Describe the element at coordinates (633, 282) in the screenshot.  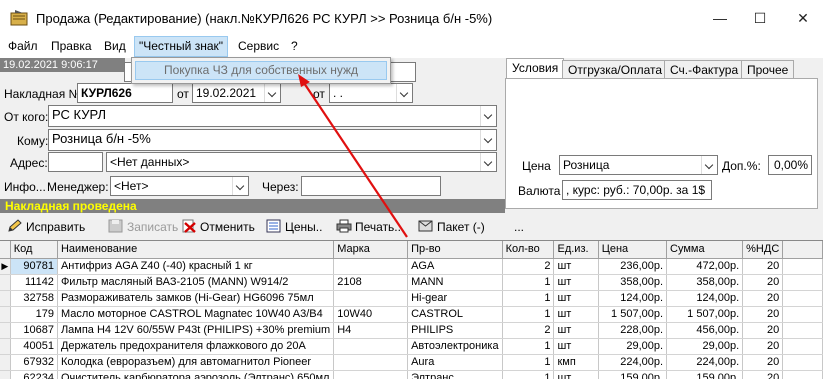
I see `cell-price: 358,00р.` at that location.